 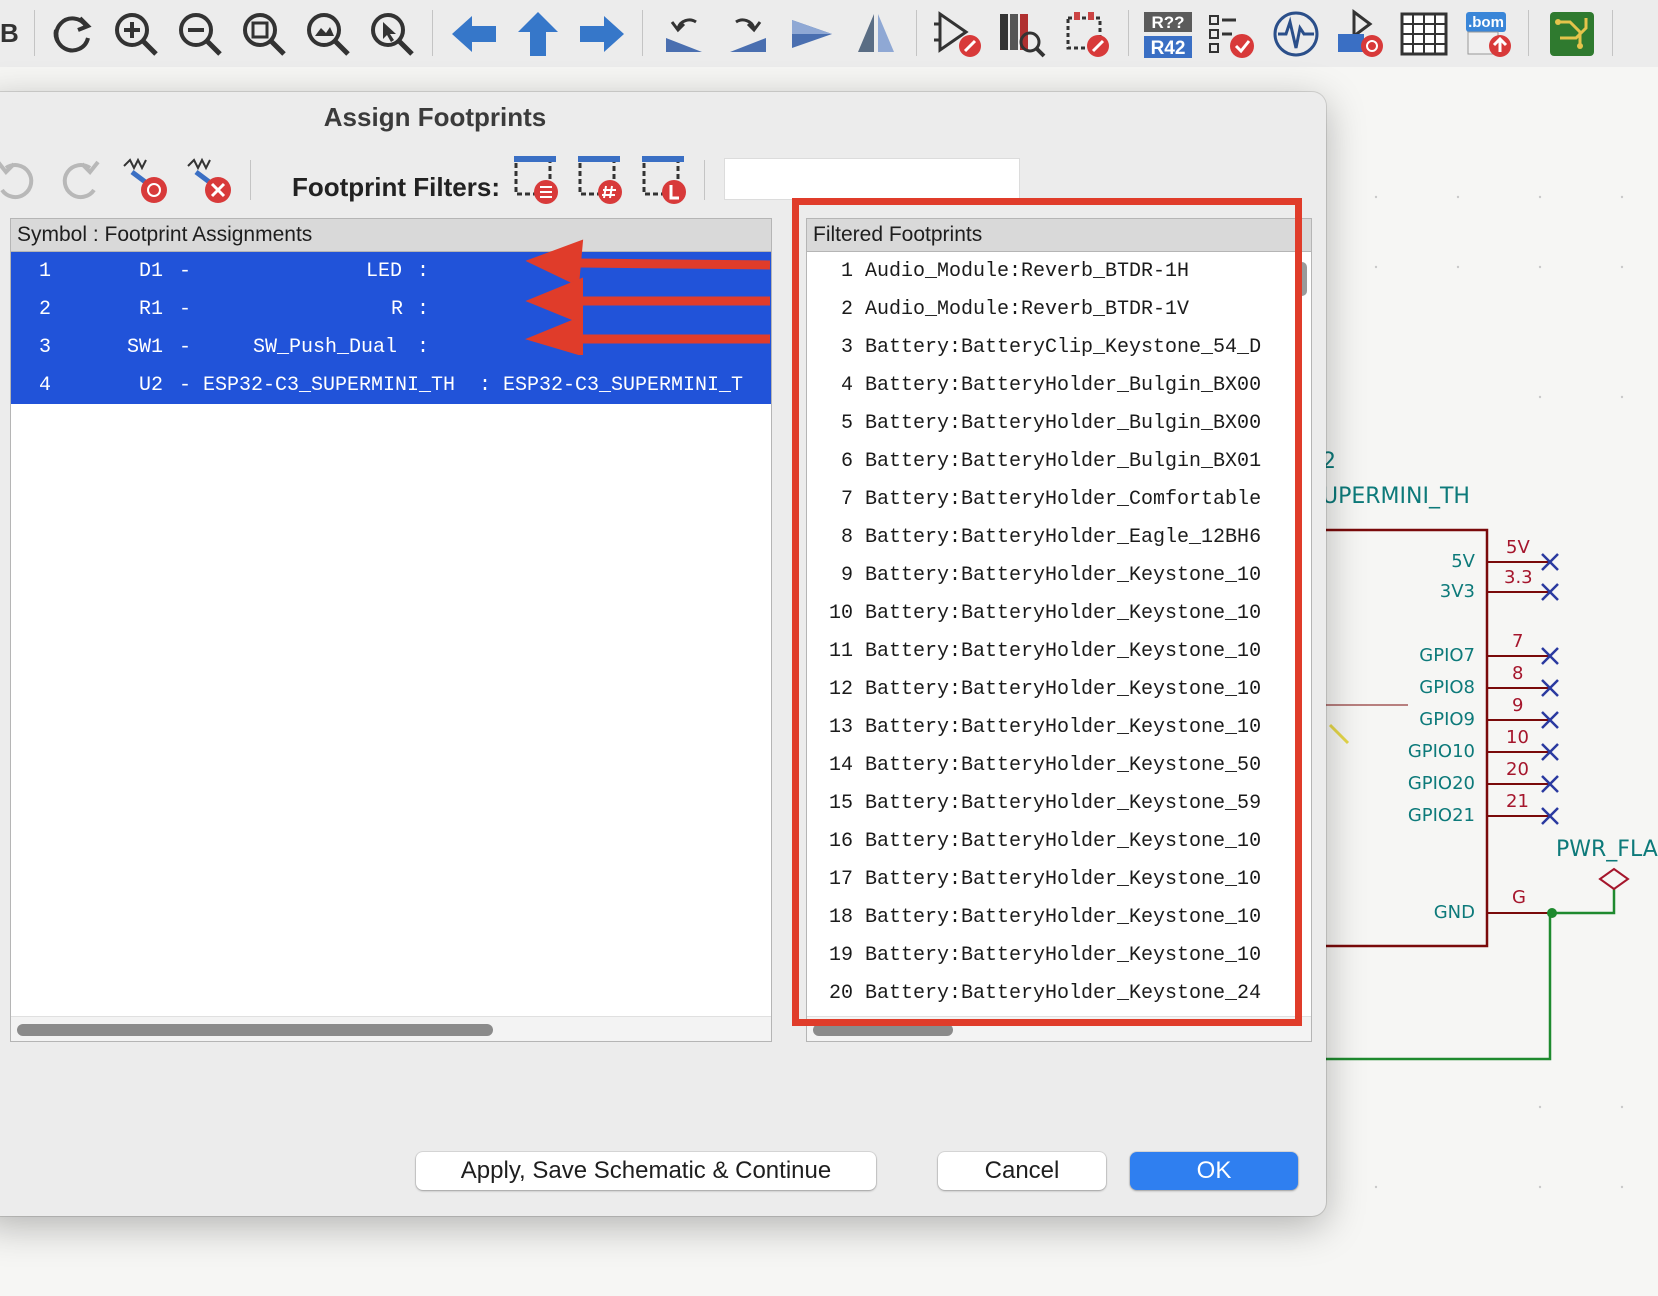 I want to click on row-index: 1, so click(x=45, y=271).